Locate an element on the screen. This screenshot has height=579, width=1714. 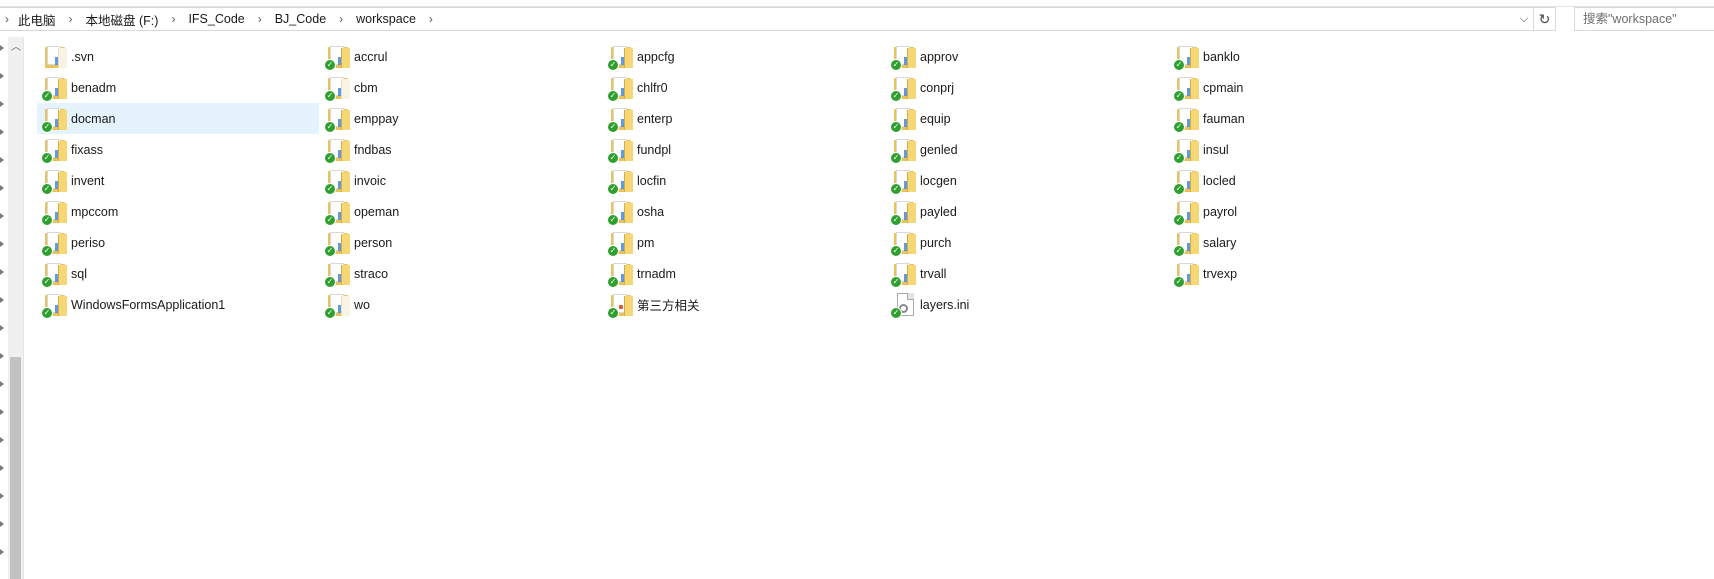
folder-item: ✓ locled is located at coordinates (1310, 180).